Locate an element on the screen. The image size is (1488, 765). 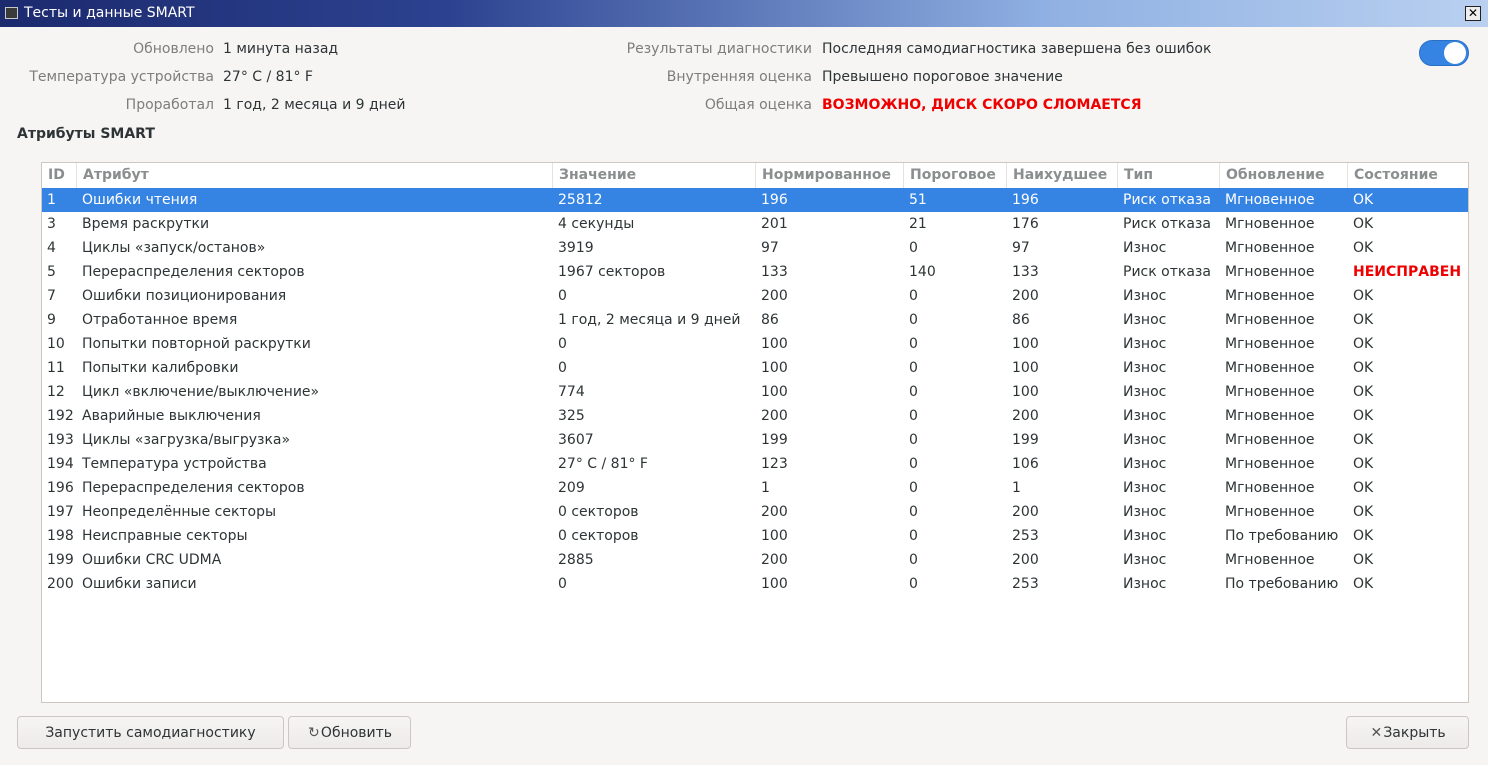
updated-label: Обновлено is located at coordinates (173, 49).